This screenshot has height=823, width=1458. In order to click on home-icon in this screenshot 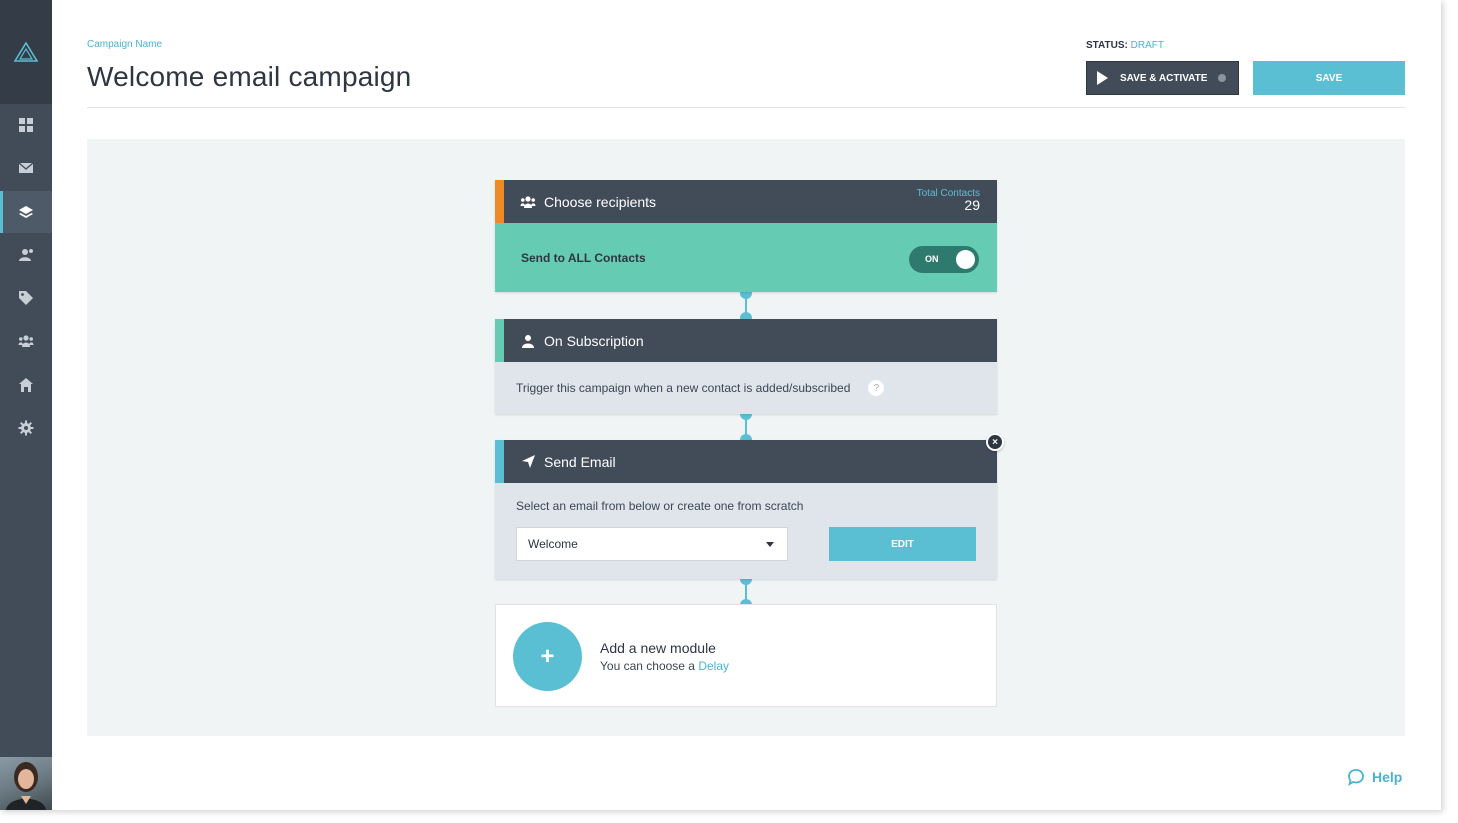, I will do `click(26, 385)`.